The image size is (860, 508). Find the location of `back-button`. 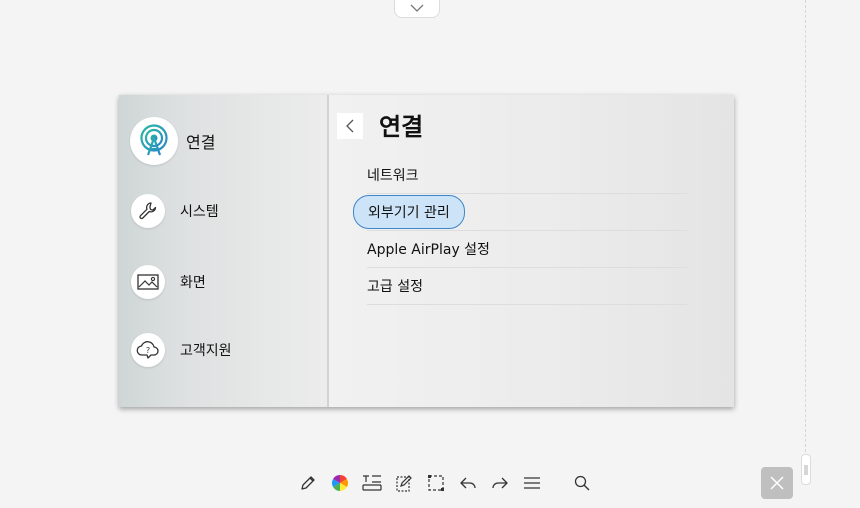

back-button is located at coordinates (350, 126).